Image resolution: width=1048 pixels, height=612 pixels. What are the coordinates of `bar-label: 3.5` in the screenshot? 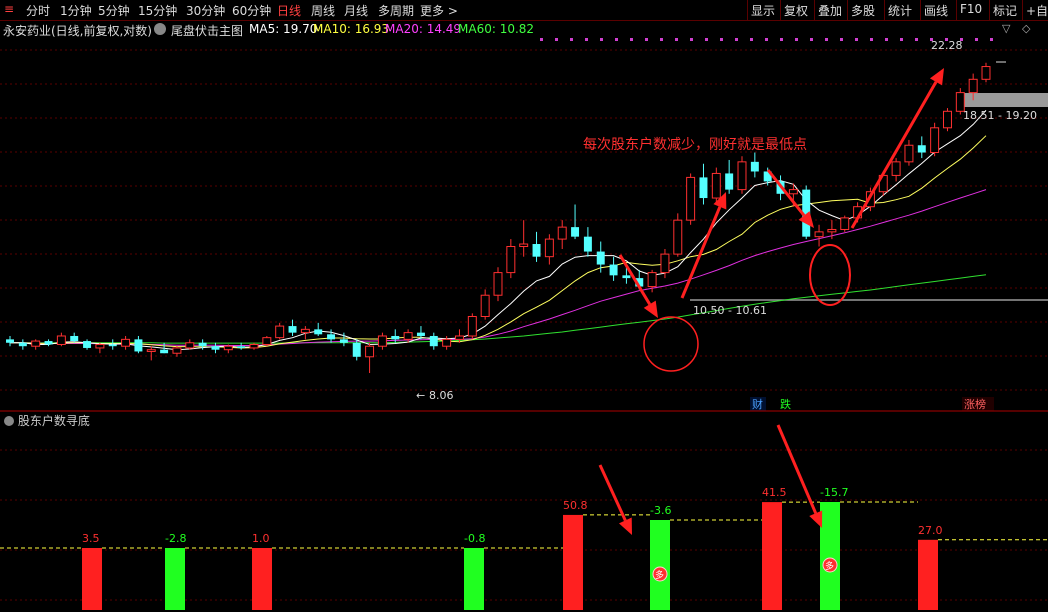 It's located at (91, 538).